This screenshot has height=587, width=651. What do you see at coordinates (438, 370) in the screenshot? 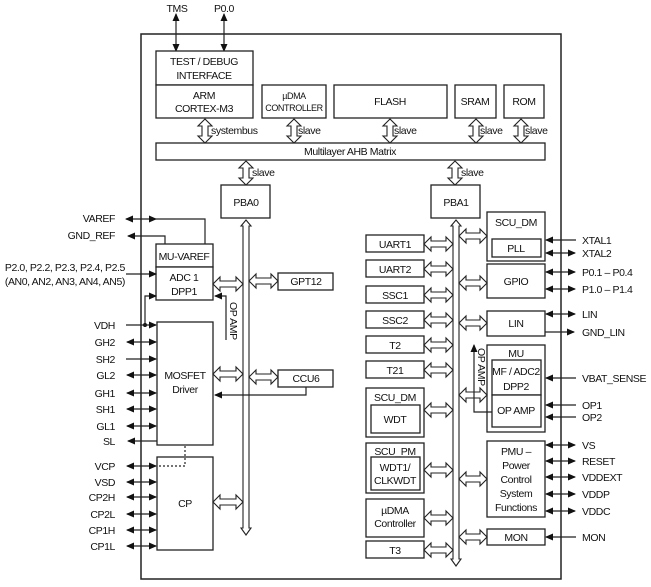
I see `t21-bus-arrow` at bounding box center [438, 370].